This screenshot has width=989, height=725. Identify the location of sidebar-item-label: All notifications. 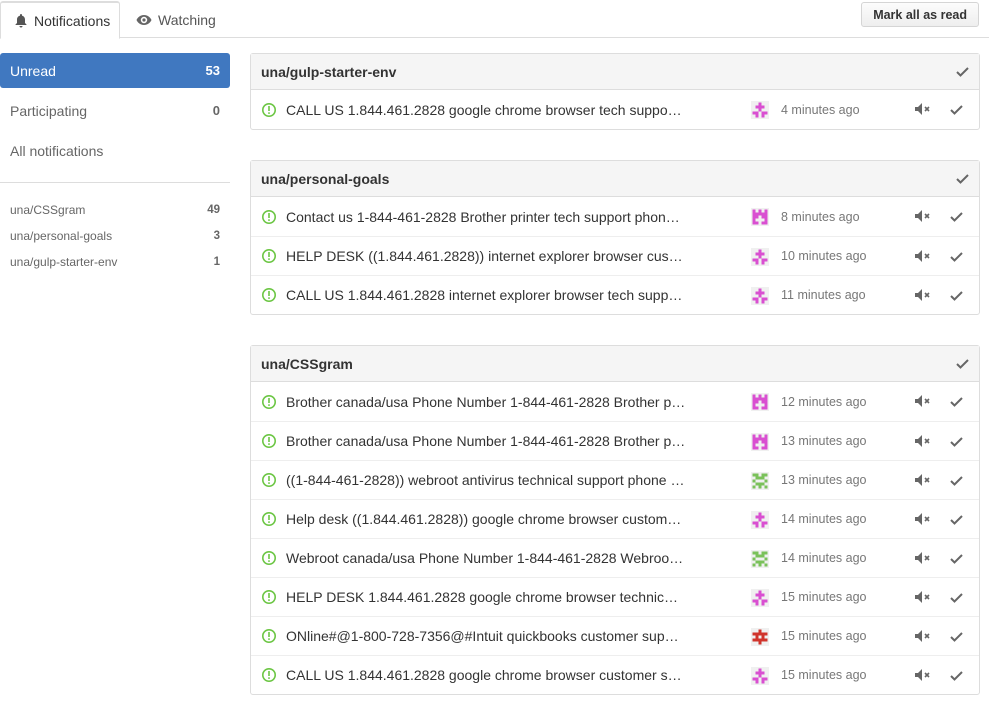
(57, 150).